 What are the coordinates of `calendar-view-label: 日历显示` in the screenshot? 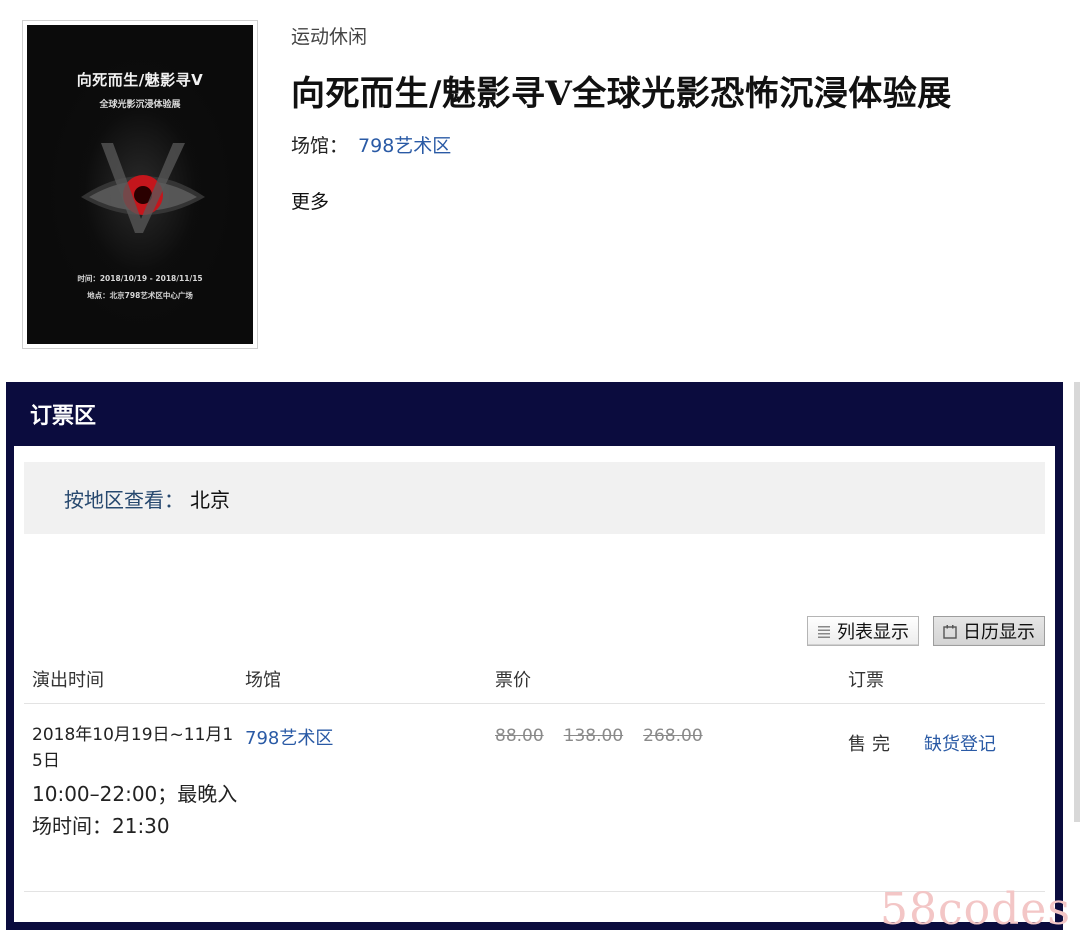 It's located at (999, 632).